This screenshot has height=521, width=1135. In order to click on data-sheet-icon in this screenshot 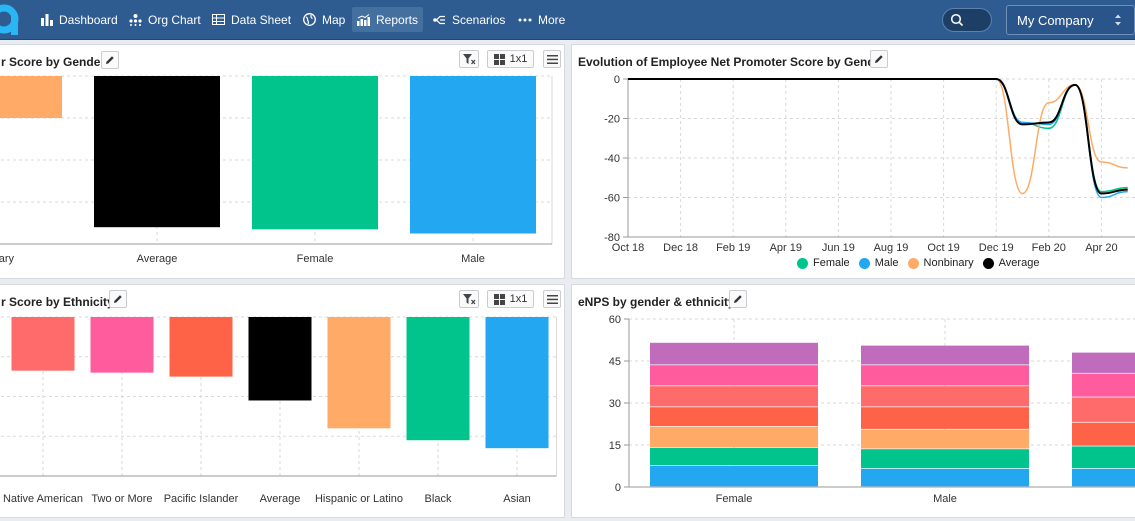, I will do `click(218, 19)`.